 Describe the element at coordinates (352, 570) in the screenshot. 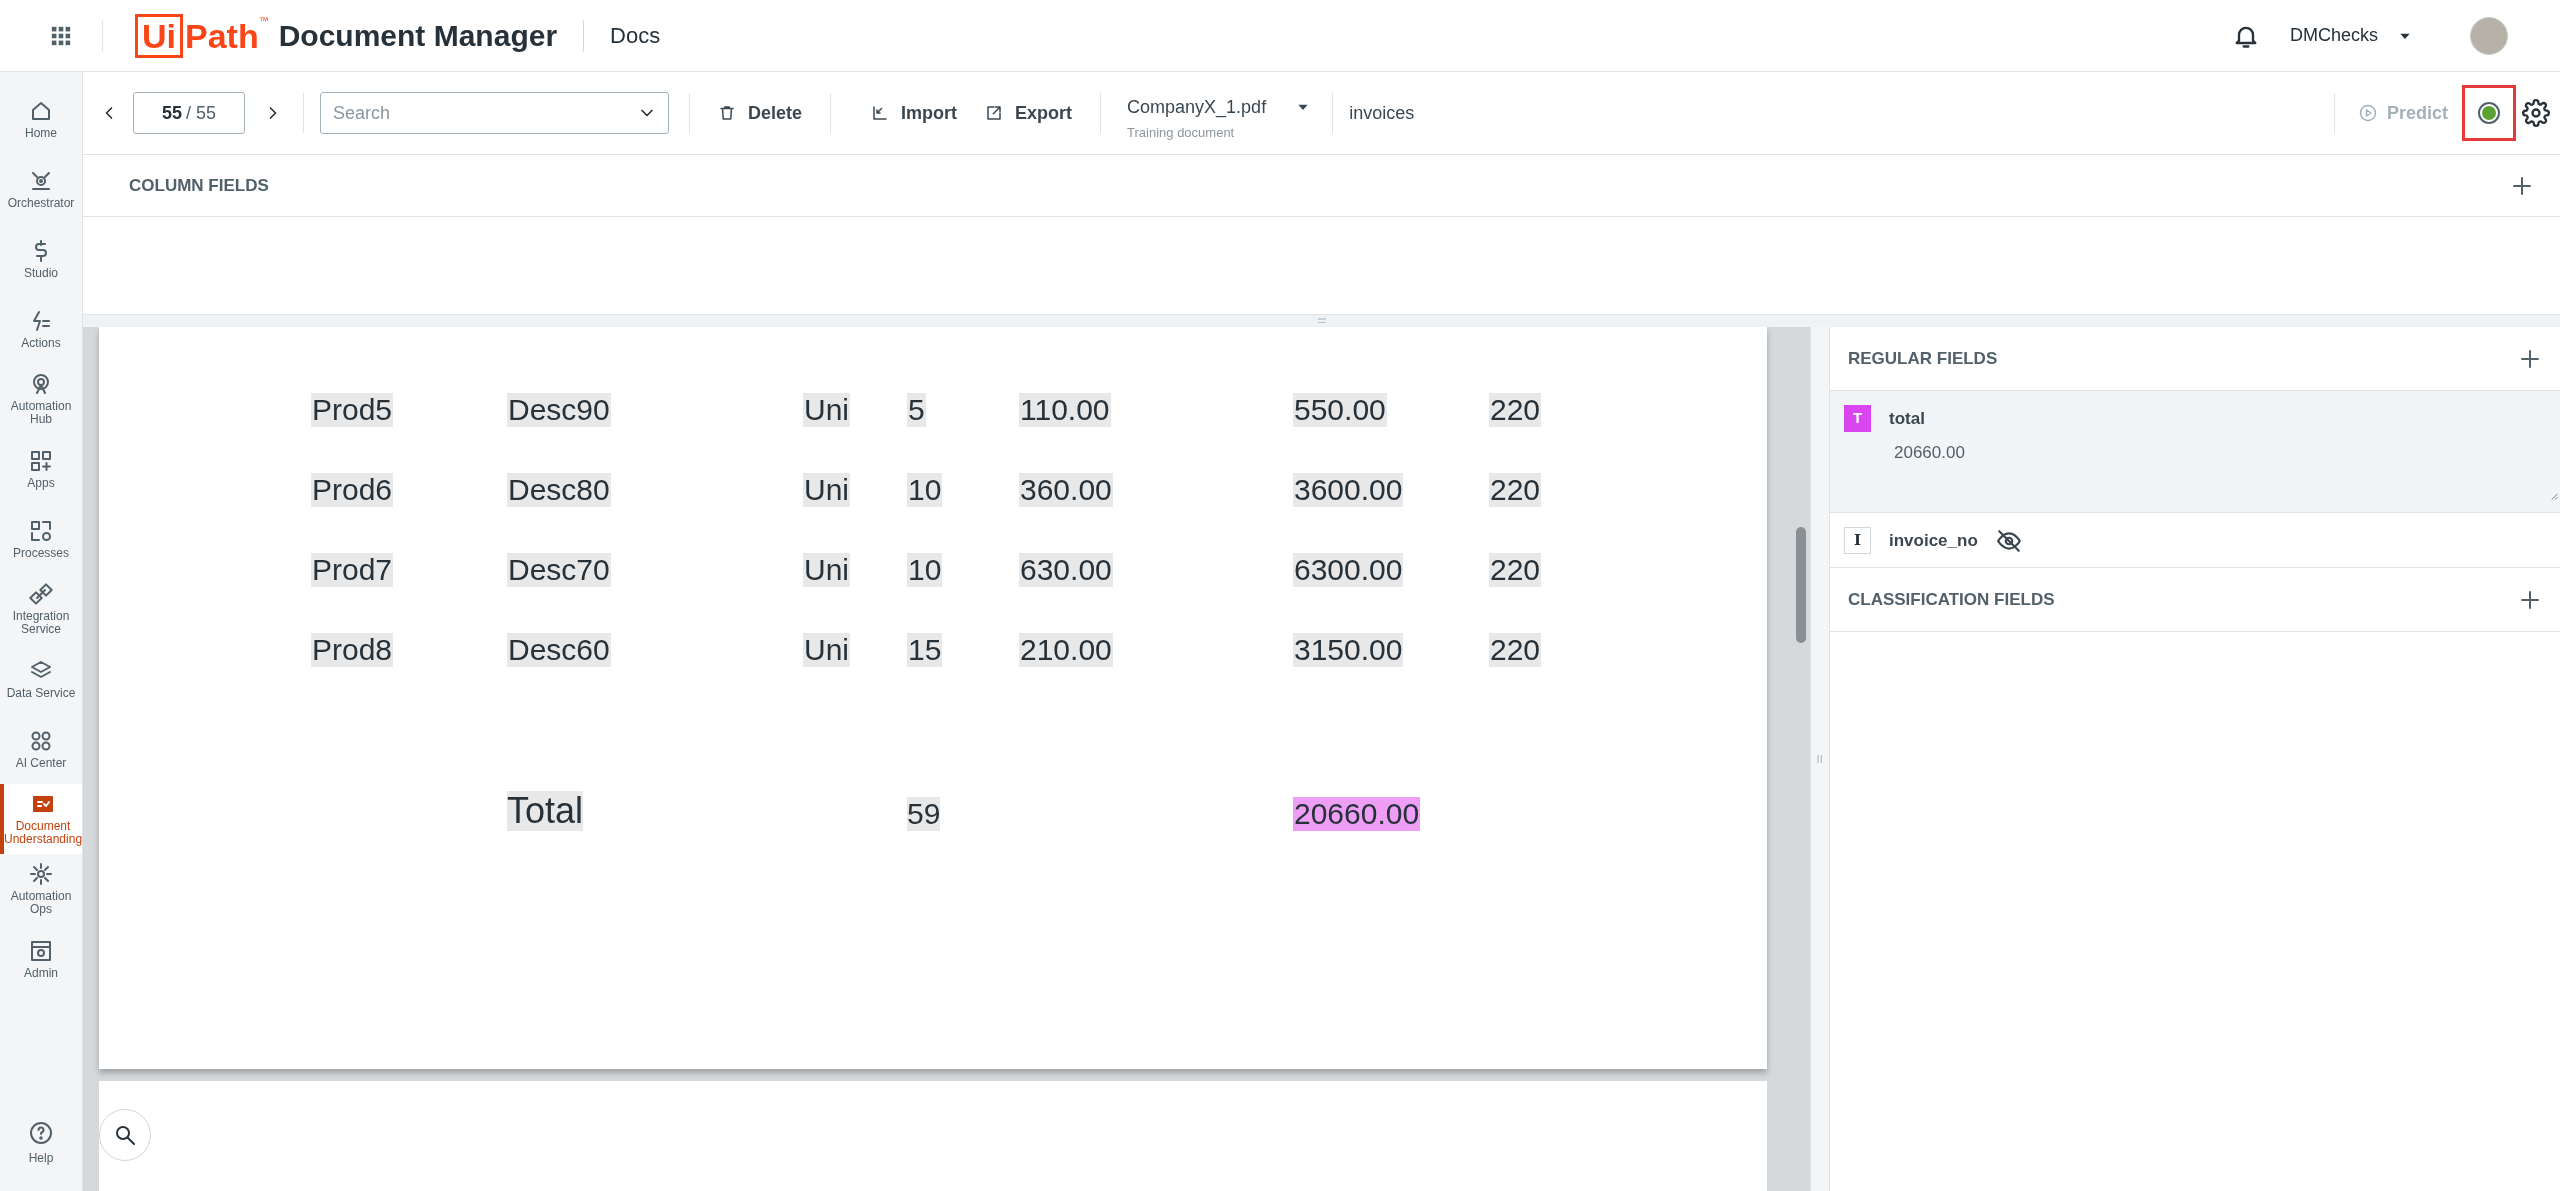

I see `document-text: Prod7` at that location.